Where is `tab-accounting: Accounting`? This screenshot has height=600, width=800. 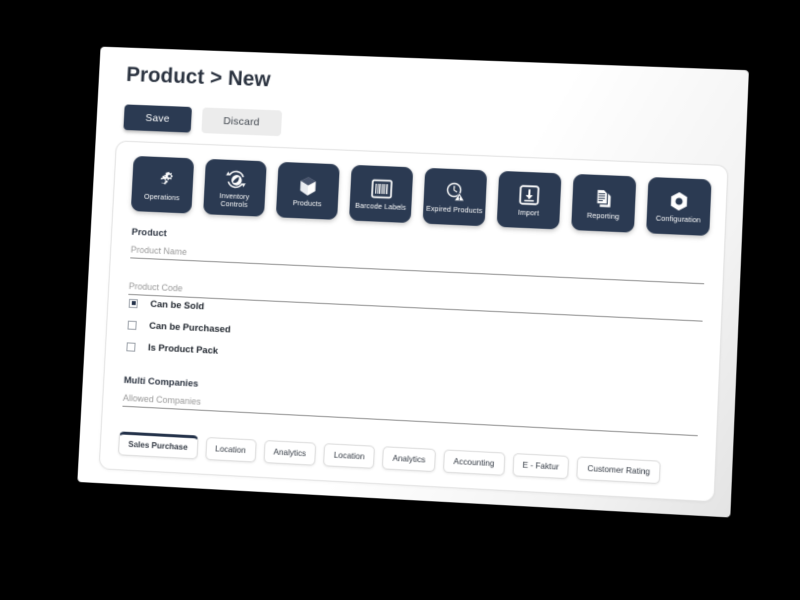
tab-accounting: Accounting is located at coordinates (473, 462).